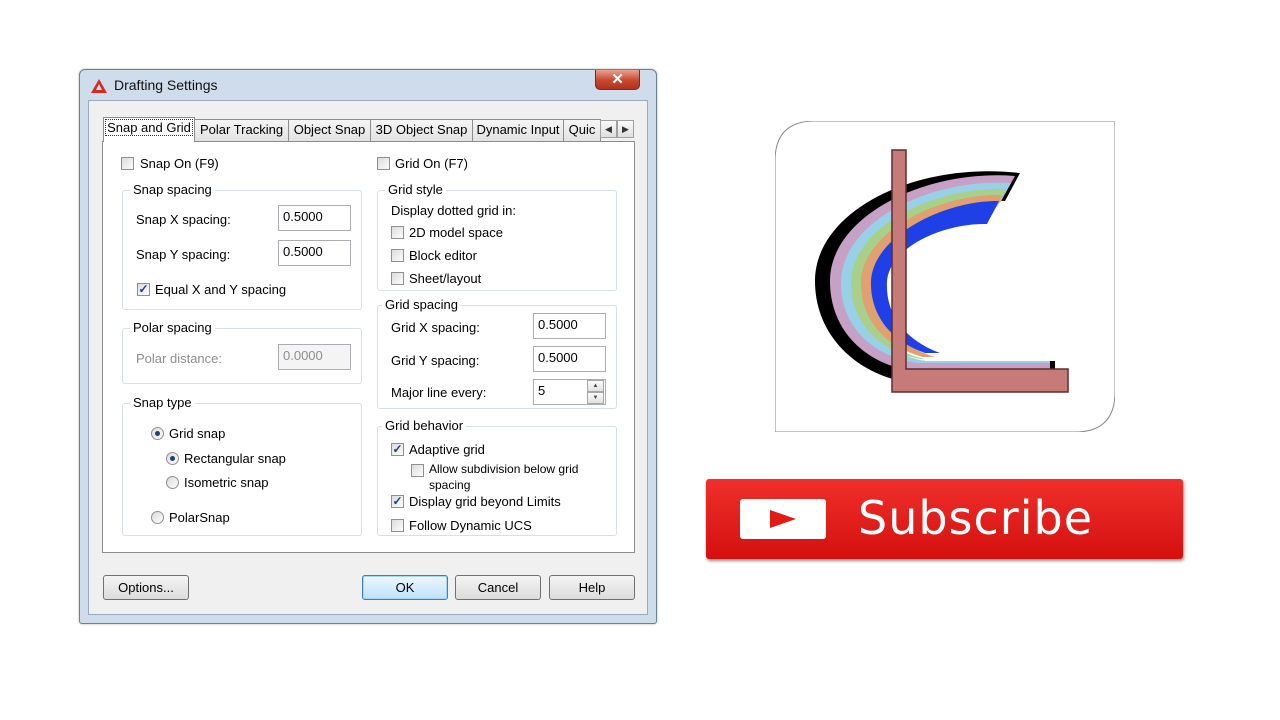 The image size is (1280, 720). I want to click on tab-label: Snap and Grid, so click(149, 127).